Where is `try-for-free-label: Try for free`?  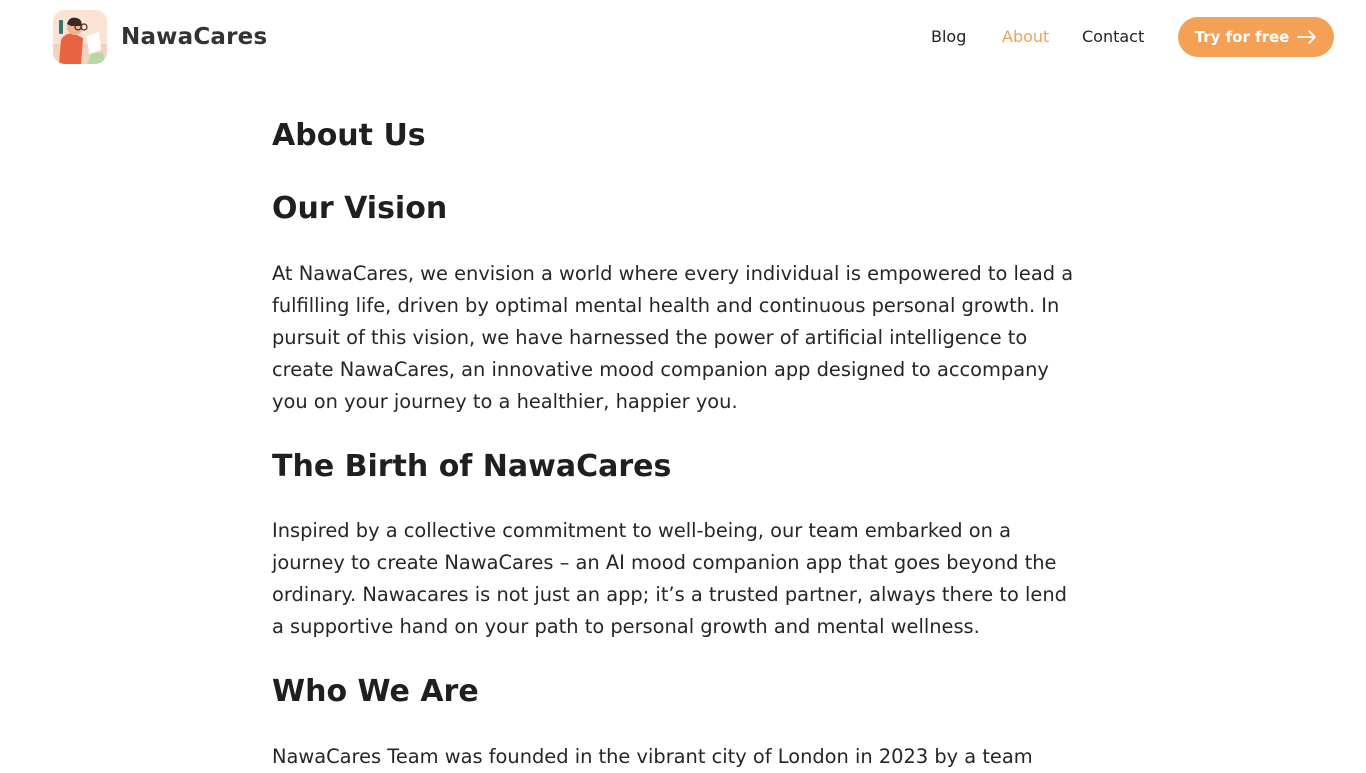
try-for-free-label: Try for free is located at coordinates (1242, 37).